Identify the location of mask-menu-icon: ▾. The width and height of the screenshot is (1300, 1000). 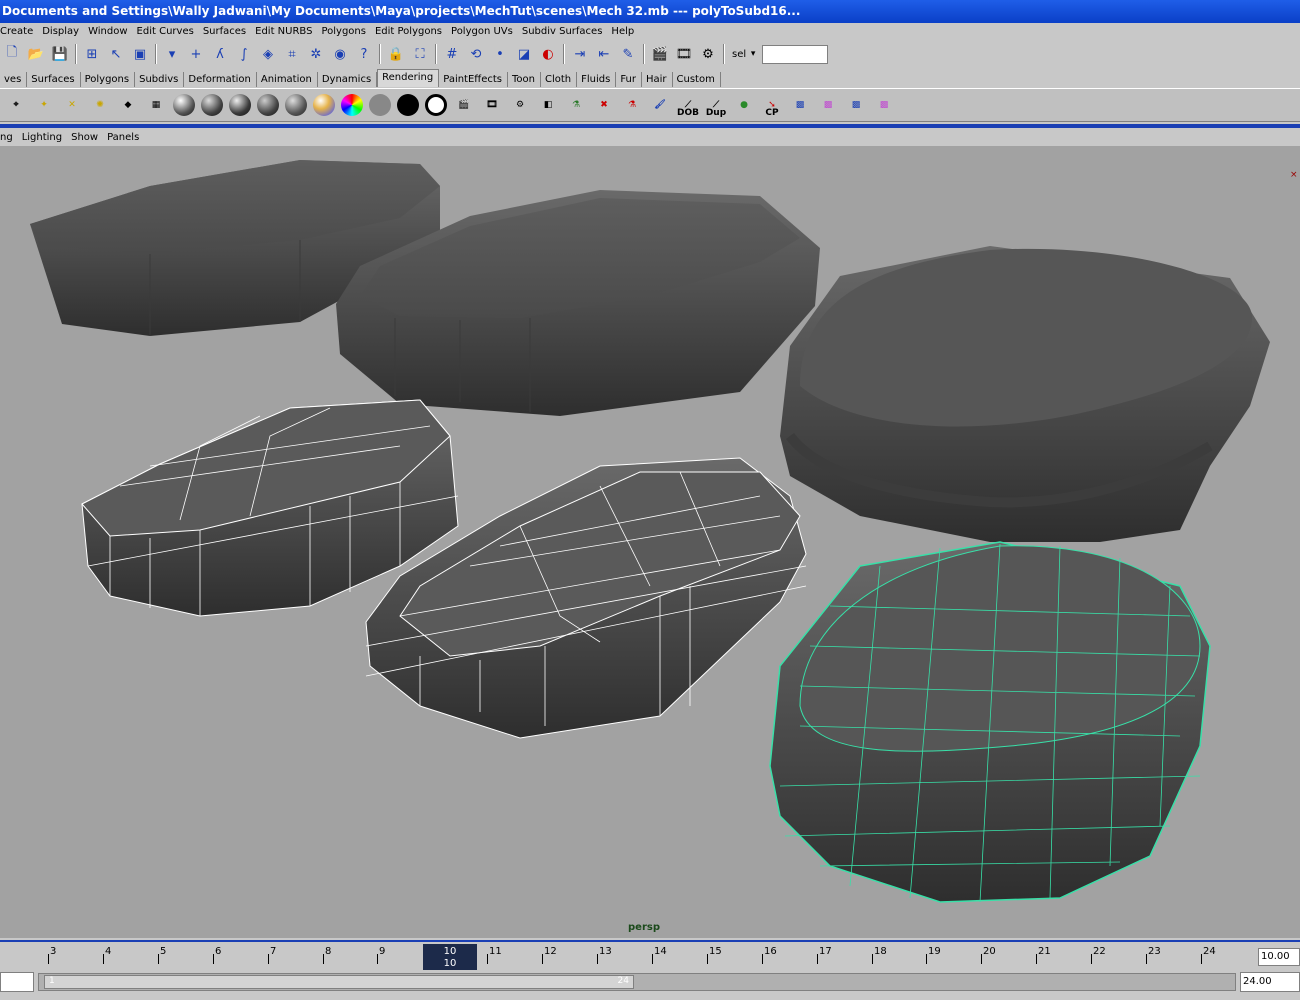
(172, 54).